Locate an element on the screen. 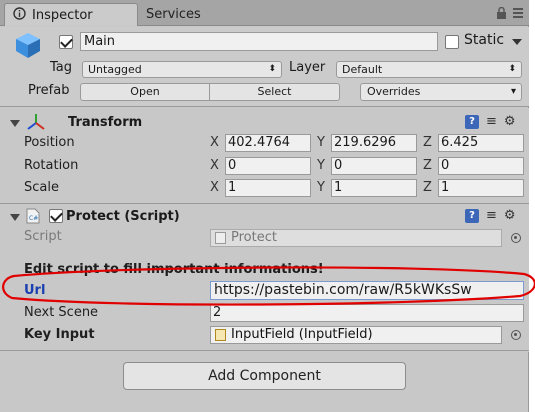  rotation-z-field: 0 is located at coordinates (481, 166).